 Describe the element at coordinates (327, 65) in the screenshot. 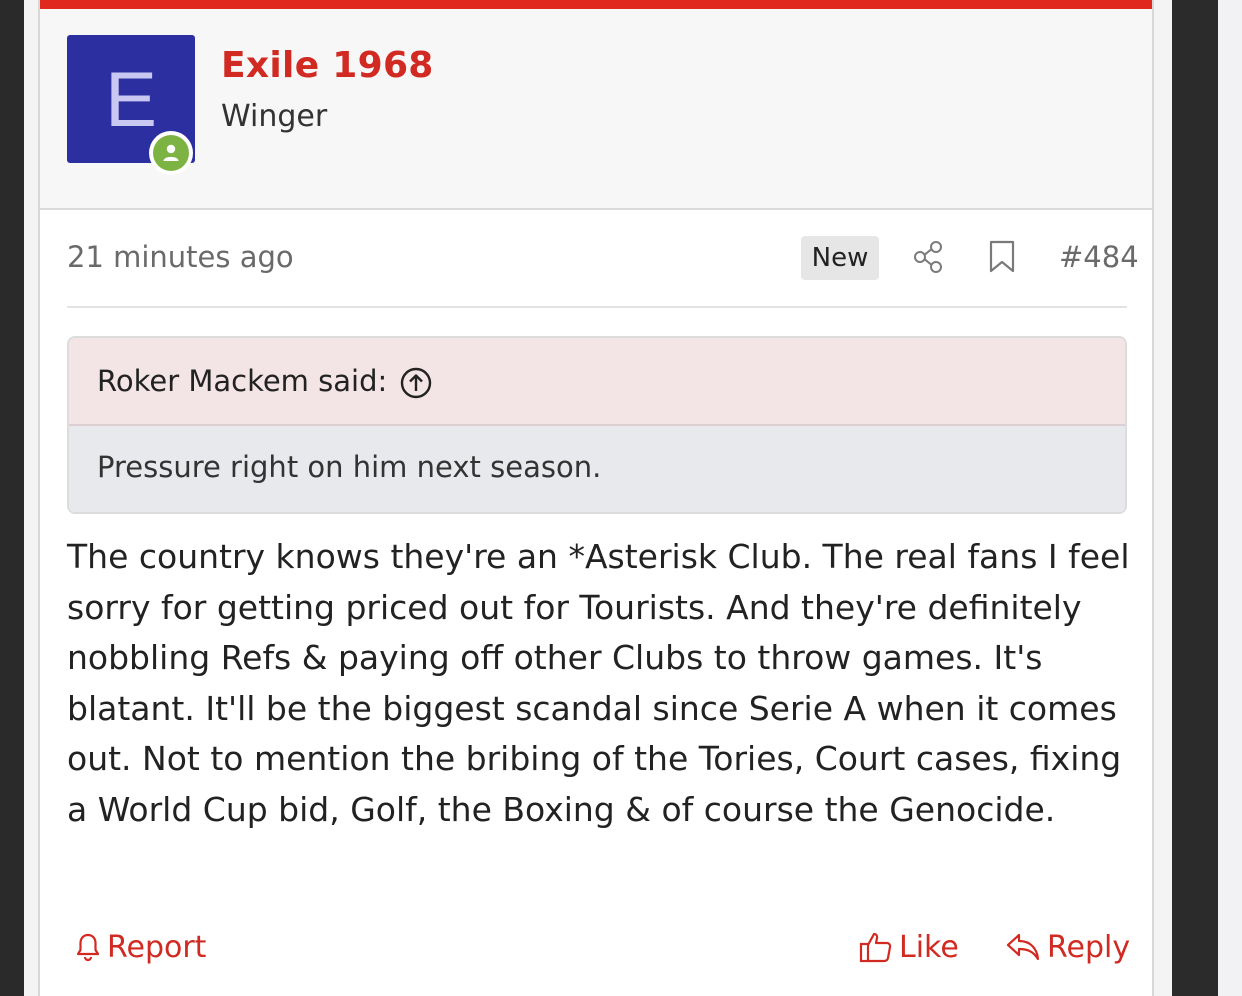

I see `username-link: Exile 1968` at that location.